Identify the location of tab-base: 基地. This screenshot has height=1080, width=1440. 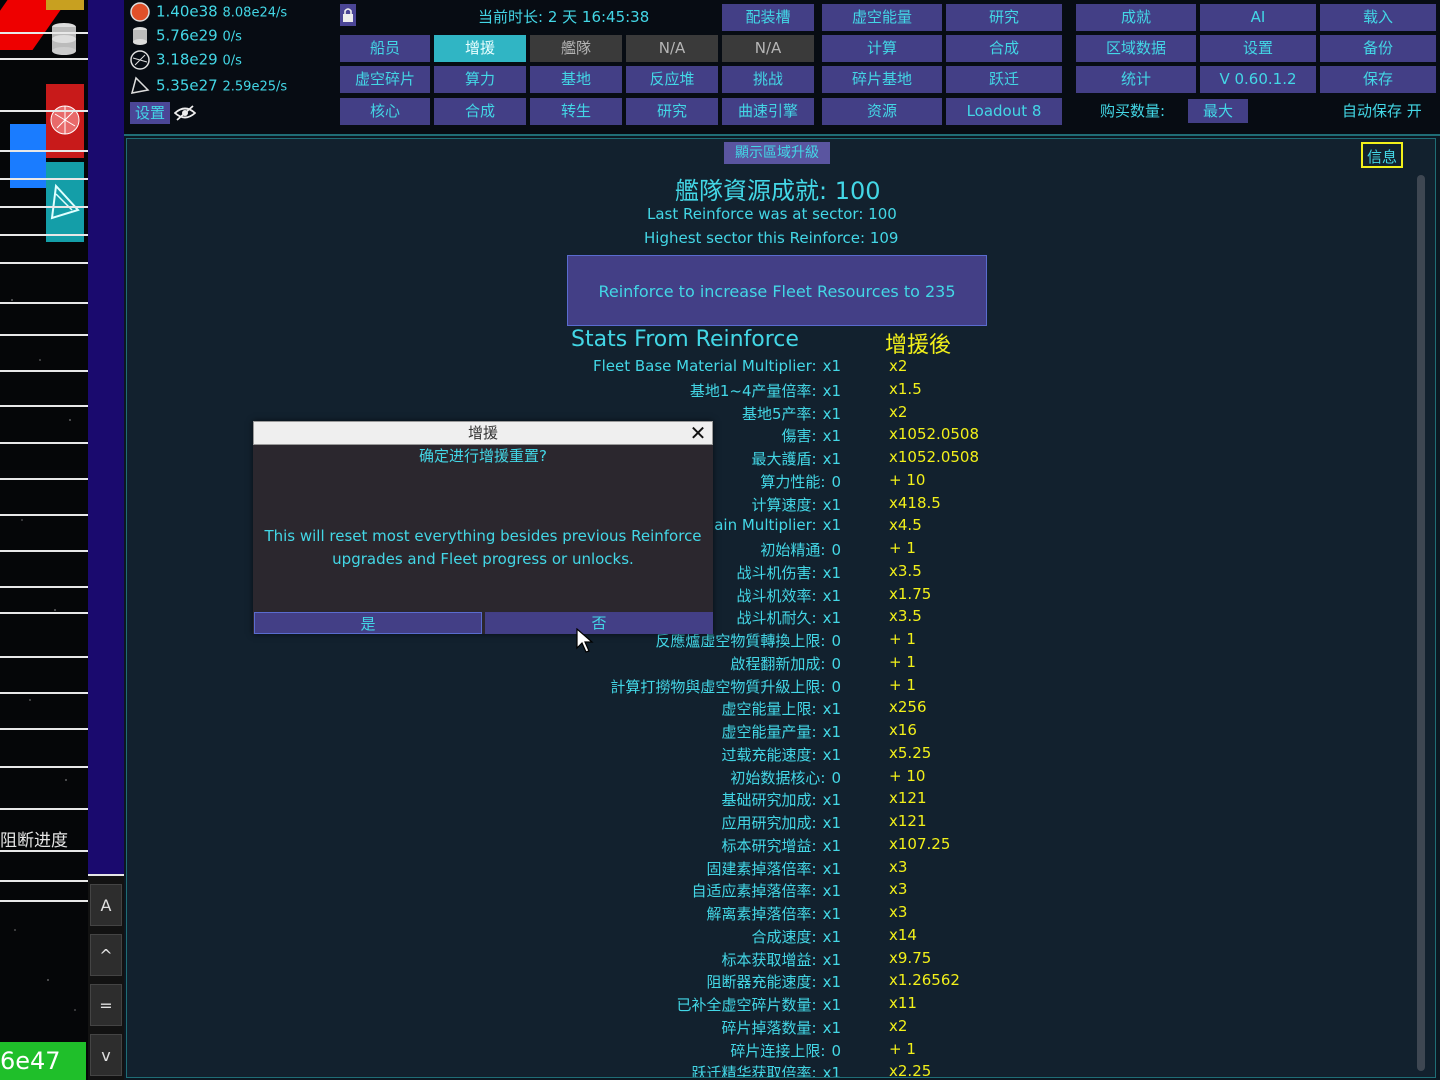
(576, 79).